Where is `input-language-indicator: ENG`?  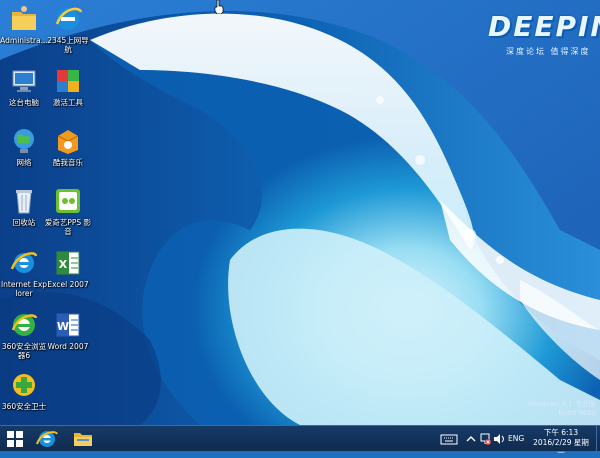
input-language-indicator: ENG is located at coordinates (516, 438).